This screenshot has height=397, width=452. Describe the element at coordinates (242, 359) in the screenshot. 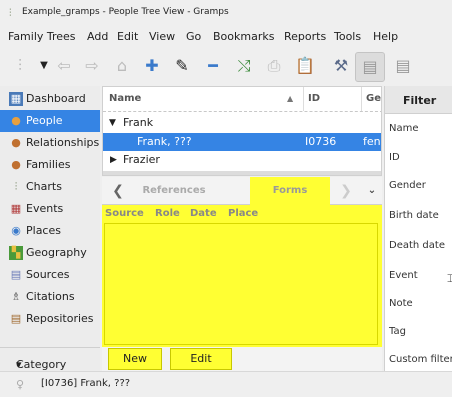

I see `forms-footer: New Edit` at that location.